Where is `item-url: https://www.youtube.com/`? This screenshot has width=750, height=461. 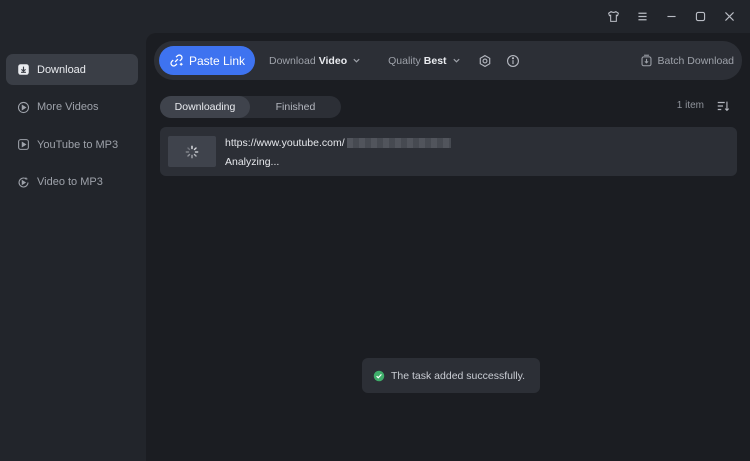
item-url: https://www.youtube.com/ is located at coordinates (285, 143).